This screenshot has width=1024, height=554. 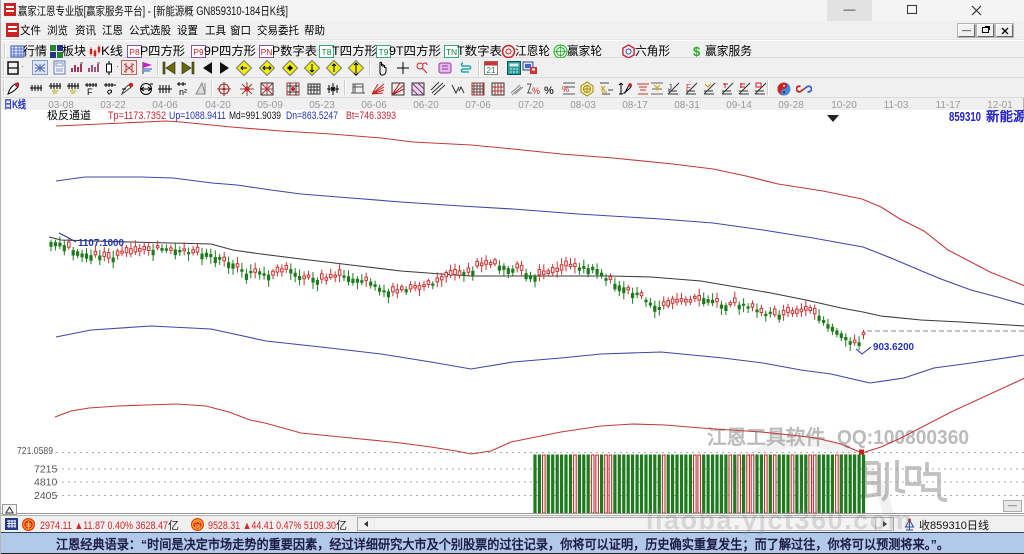 What do you see at coordinates (687, 105) in the screenshot?
I see `svg-text: 08-31` at bounding box center [687, 105].